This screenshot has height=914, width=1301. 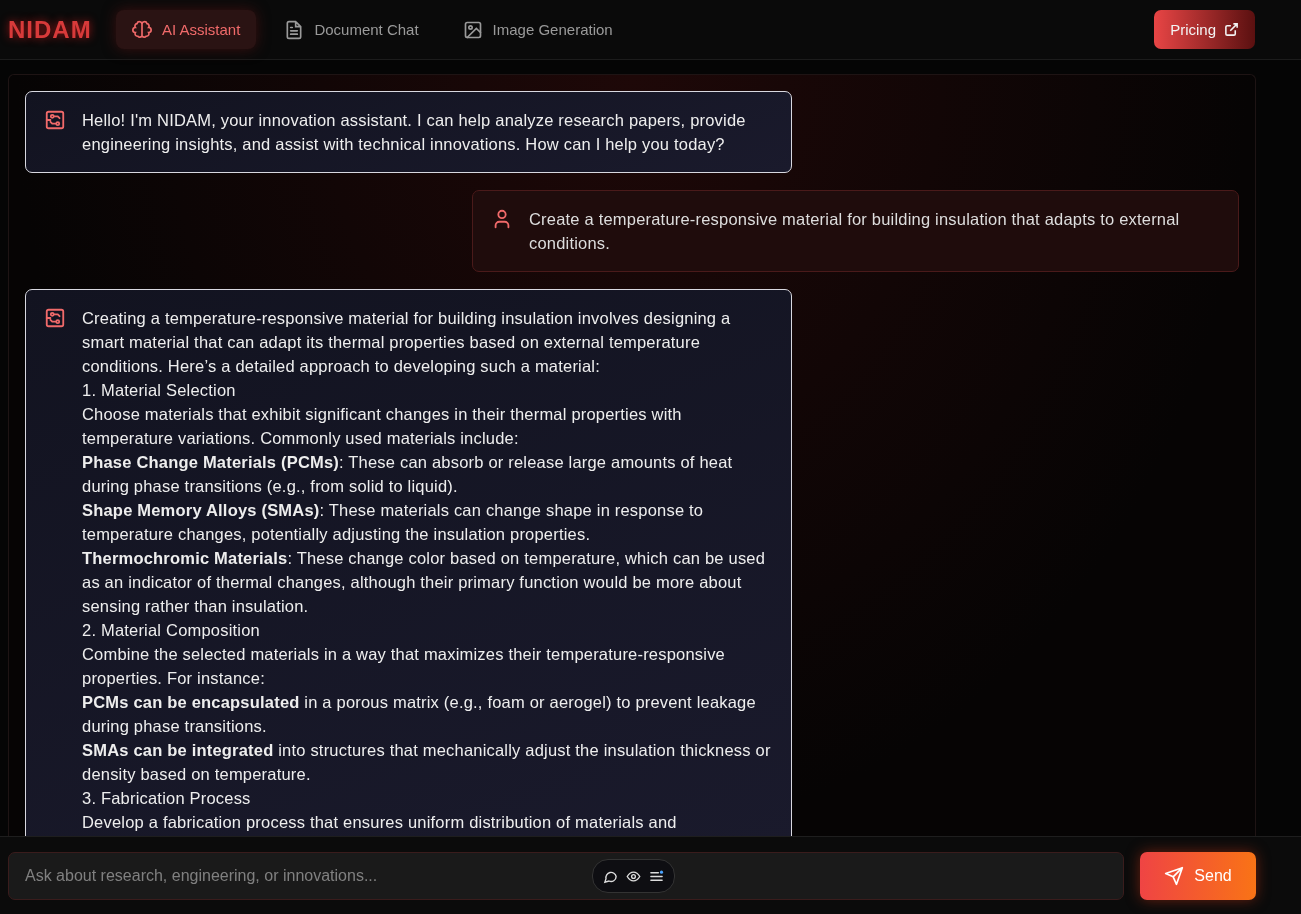 I want to click on eye-icon, so click(x=633, y=876).